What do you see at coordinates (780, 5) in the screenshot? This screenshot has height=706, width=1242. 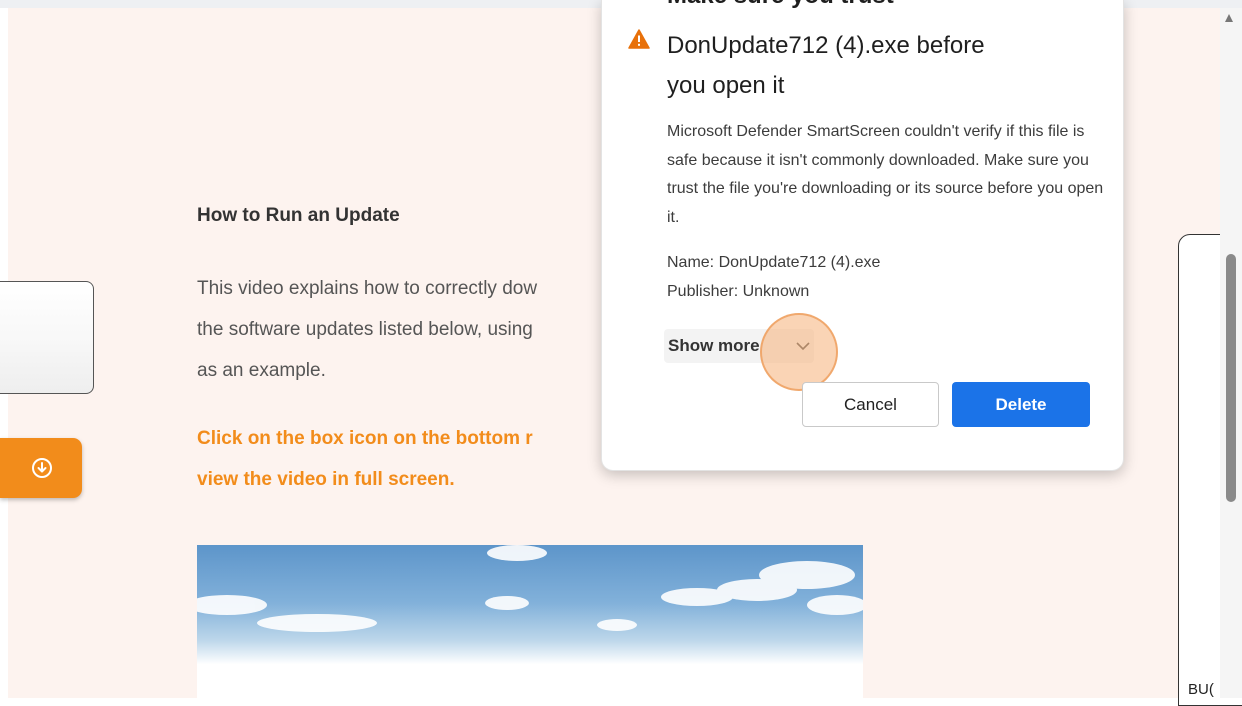 I see `dialog-title-cut: Make sure you trust` at bounding box center [780, 5].